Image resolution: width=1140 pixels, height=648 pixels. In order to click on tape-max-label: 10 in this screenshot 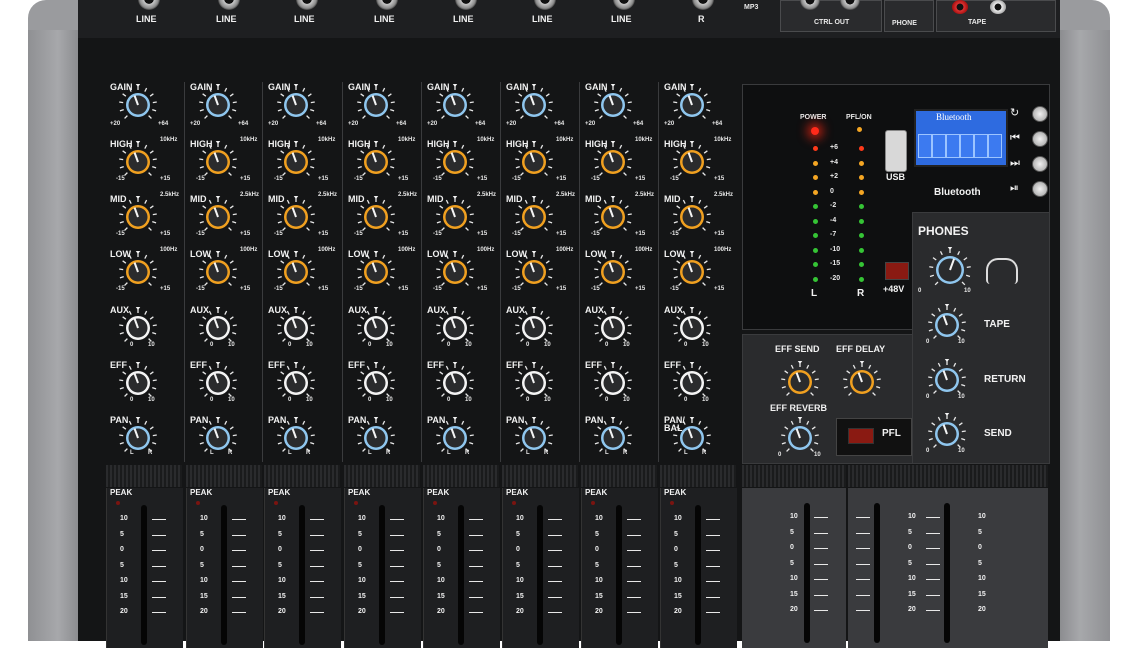, I will do `click(961, 342)`.